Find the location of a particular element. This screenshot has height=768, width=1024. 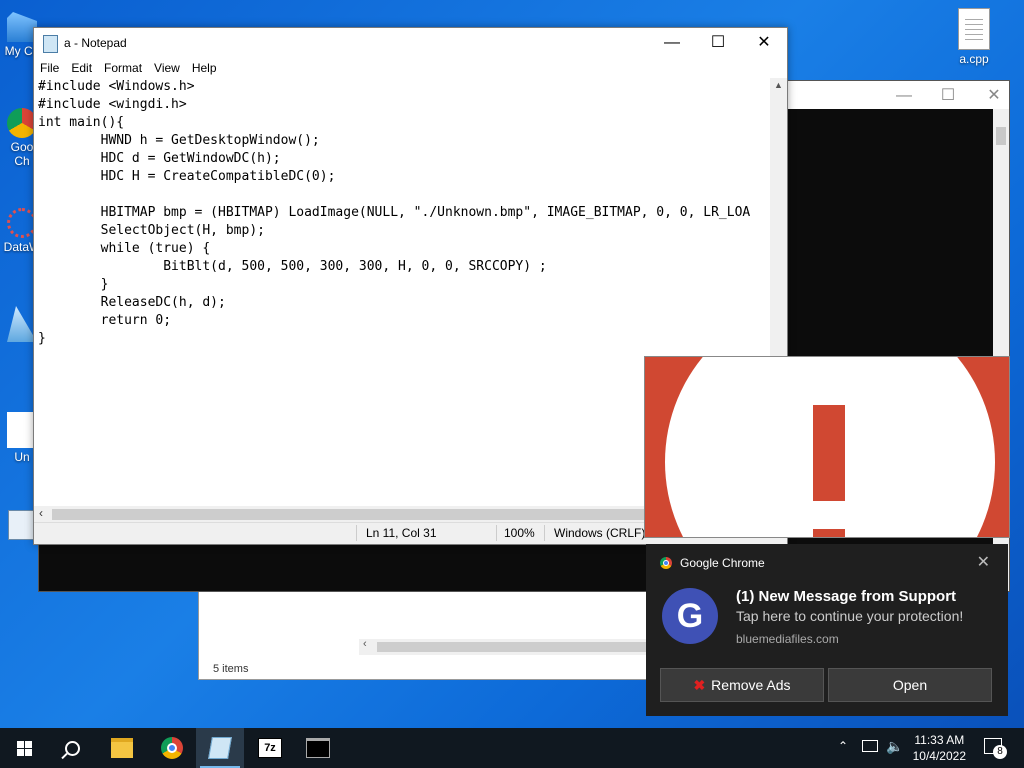

notification-body: Tap here to continue your protection! is located at coordinates (849, 616).